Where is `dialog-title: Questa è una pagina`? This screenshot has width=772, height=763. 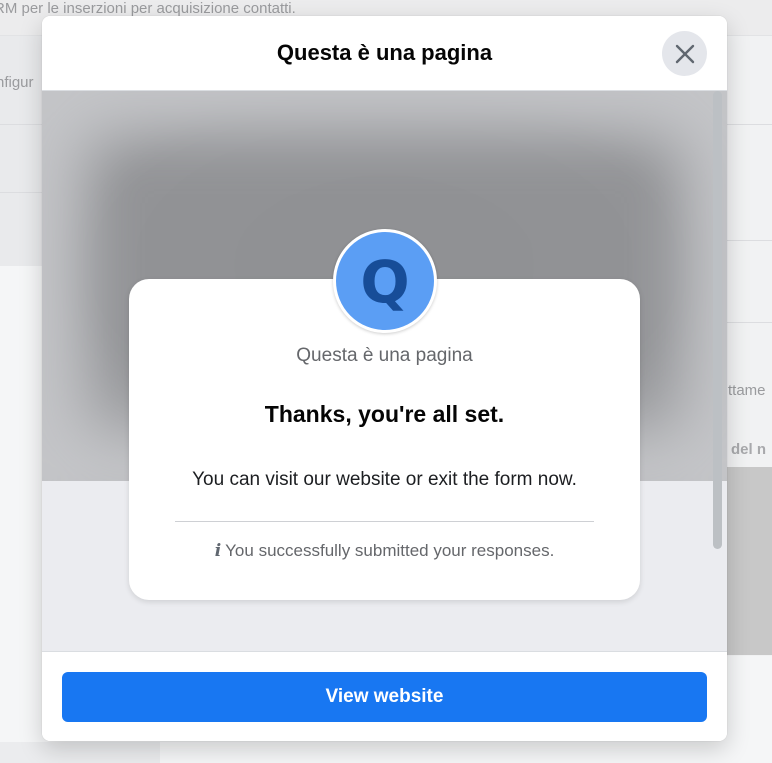 dialog-title: Questa è una pagina is located at coordinates (384, 52).